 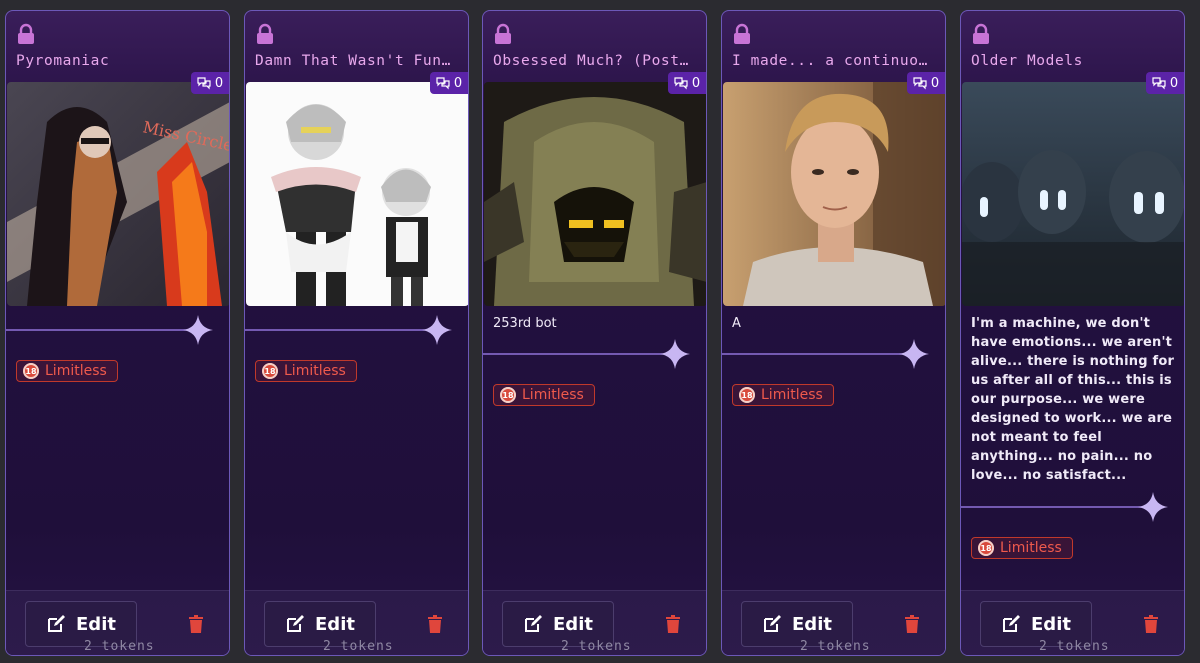 What do you see at coordinates (116, 61) in the screenshot?
I see `card-title: Pyromaniac` at bounding box center [116, 61].